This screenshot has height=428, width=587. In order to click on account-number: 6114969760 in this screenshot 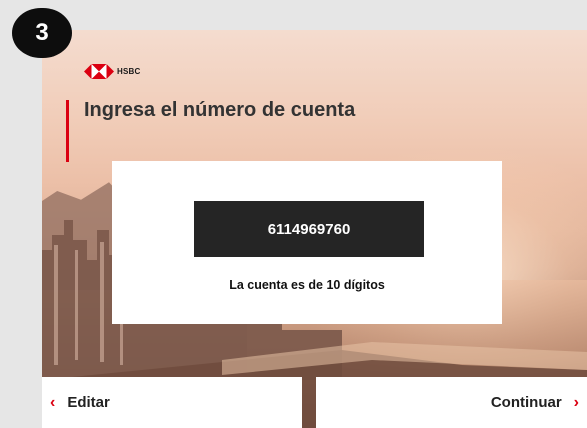, I will do `click(309, 229)`.